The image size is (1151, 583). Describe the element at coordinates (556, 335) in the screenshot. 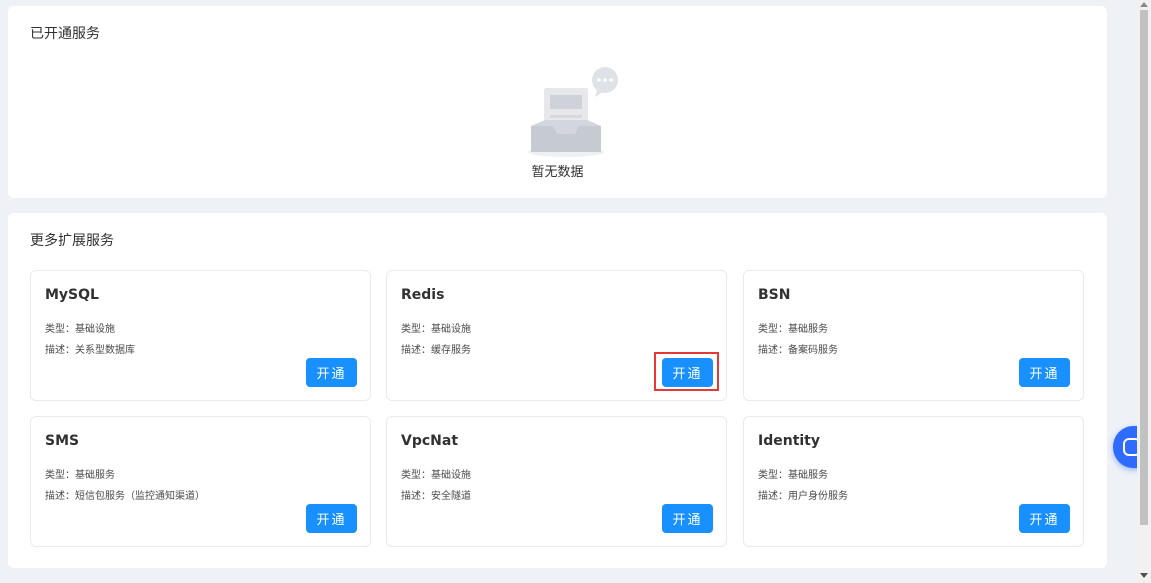

I see `service-card-redis: Redis 类型：基础设施 描述：缓存服务 开通` at that location.